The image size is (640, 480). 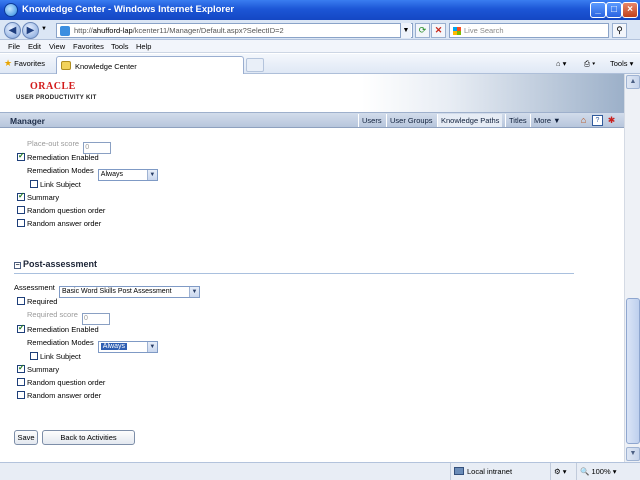 I want to click on post-summary-label: Summary, so click(x=43, y=369).